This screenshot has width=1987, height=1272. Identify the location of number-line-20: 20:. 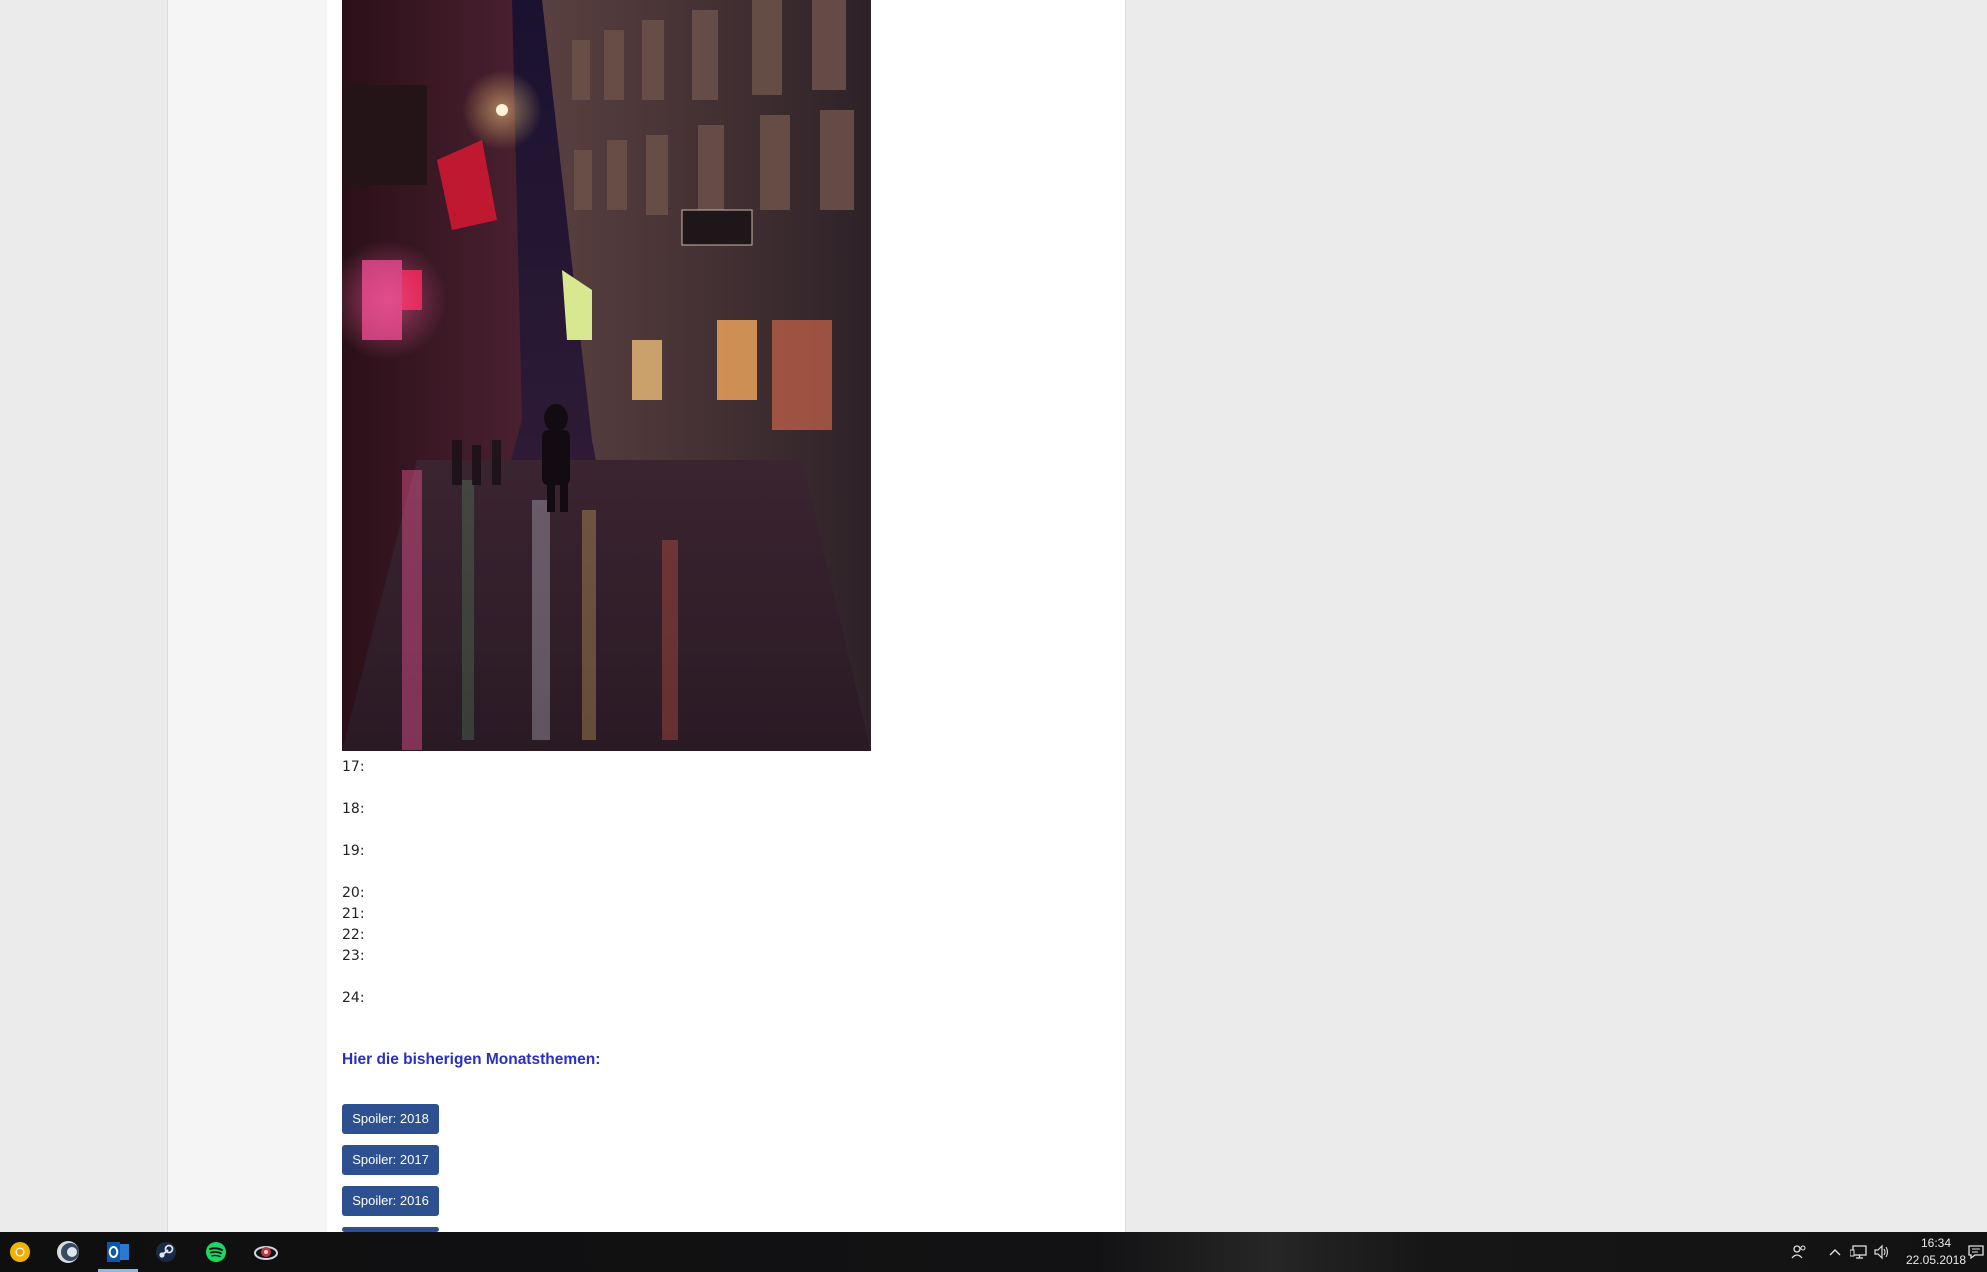
(353, 893).